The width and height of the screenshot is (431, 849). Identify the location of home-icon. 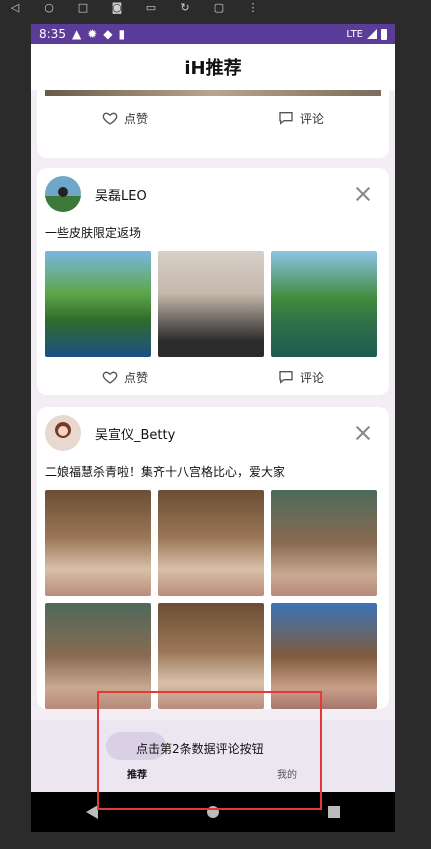
(212, 812).